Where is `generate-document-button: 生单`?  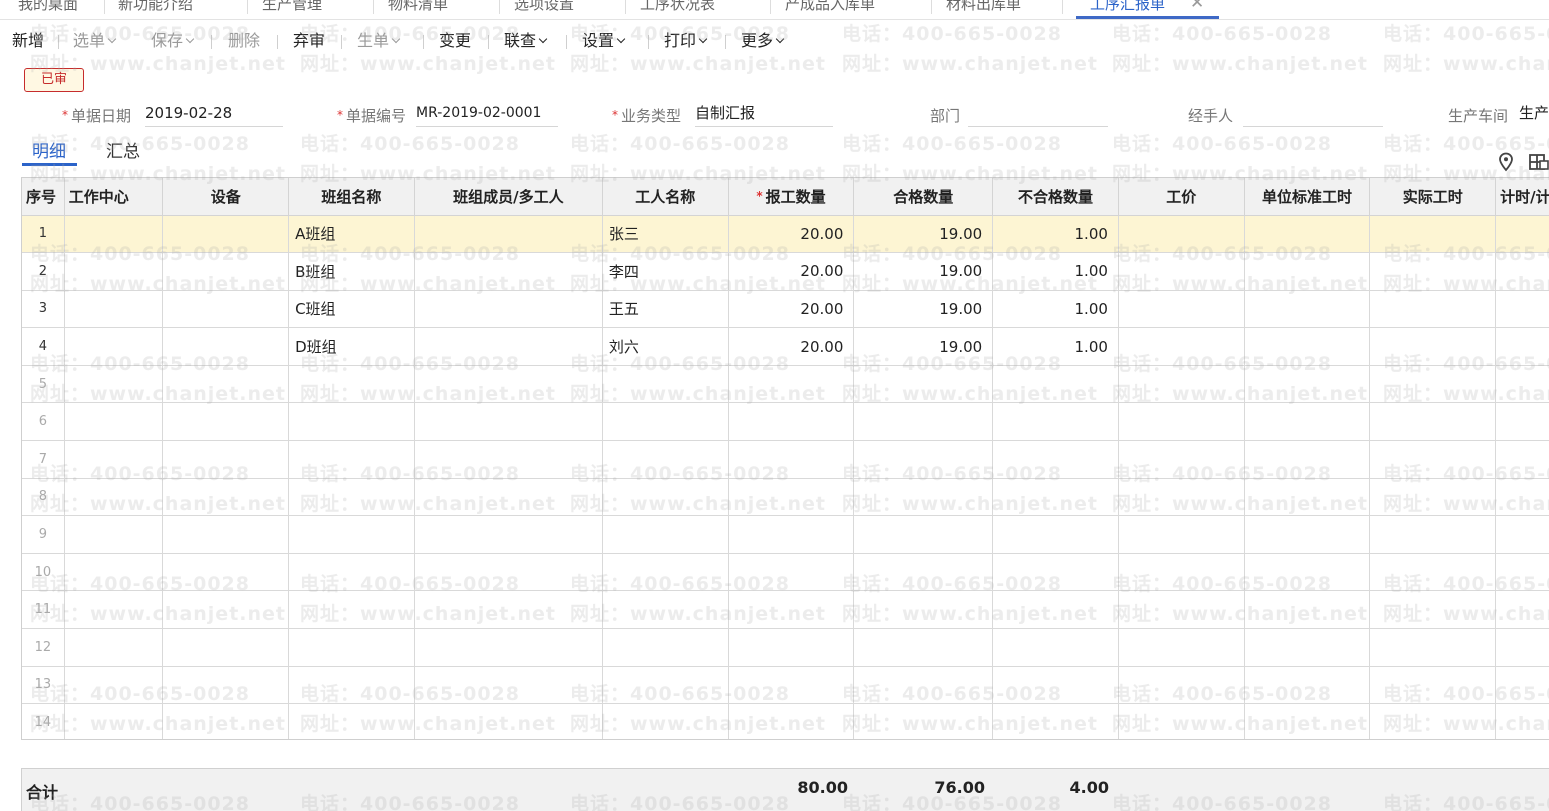 generate-document-button: 生单 is located at coordinates (379, 41).